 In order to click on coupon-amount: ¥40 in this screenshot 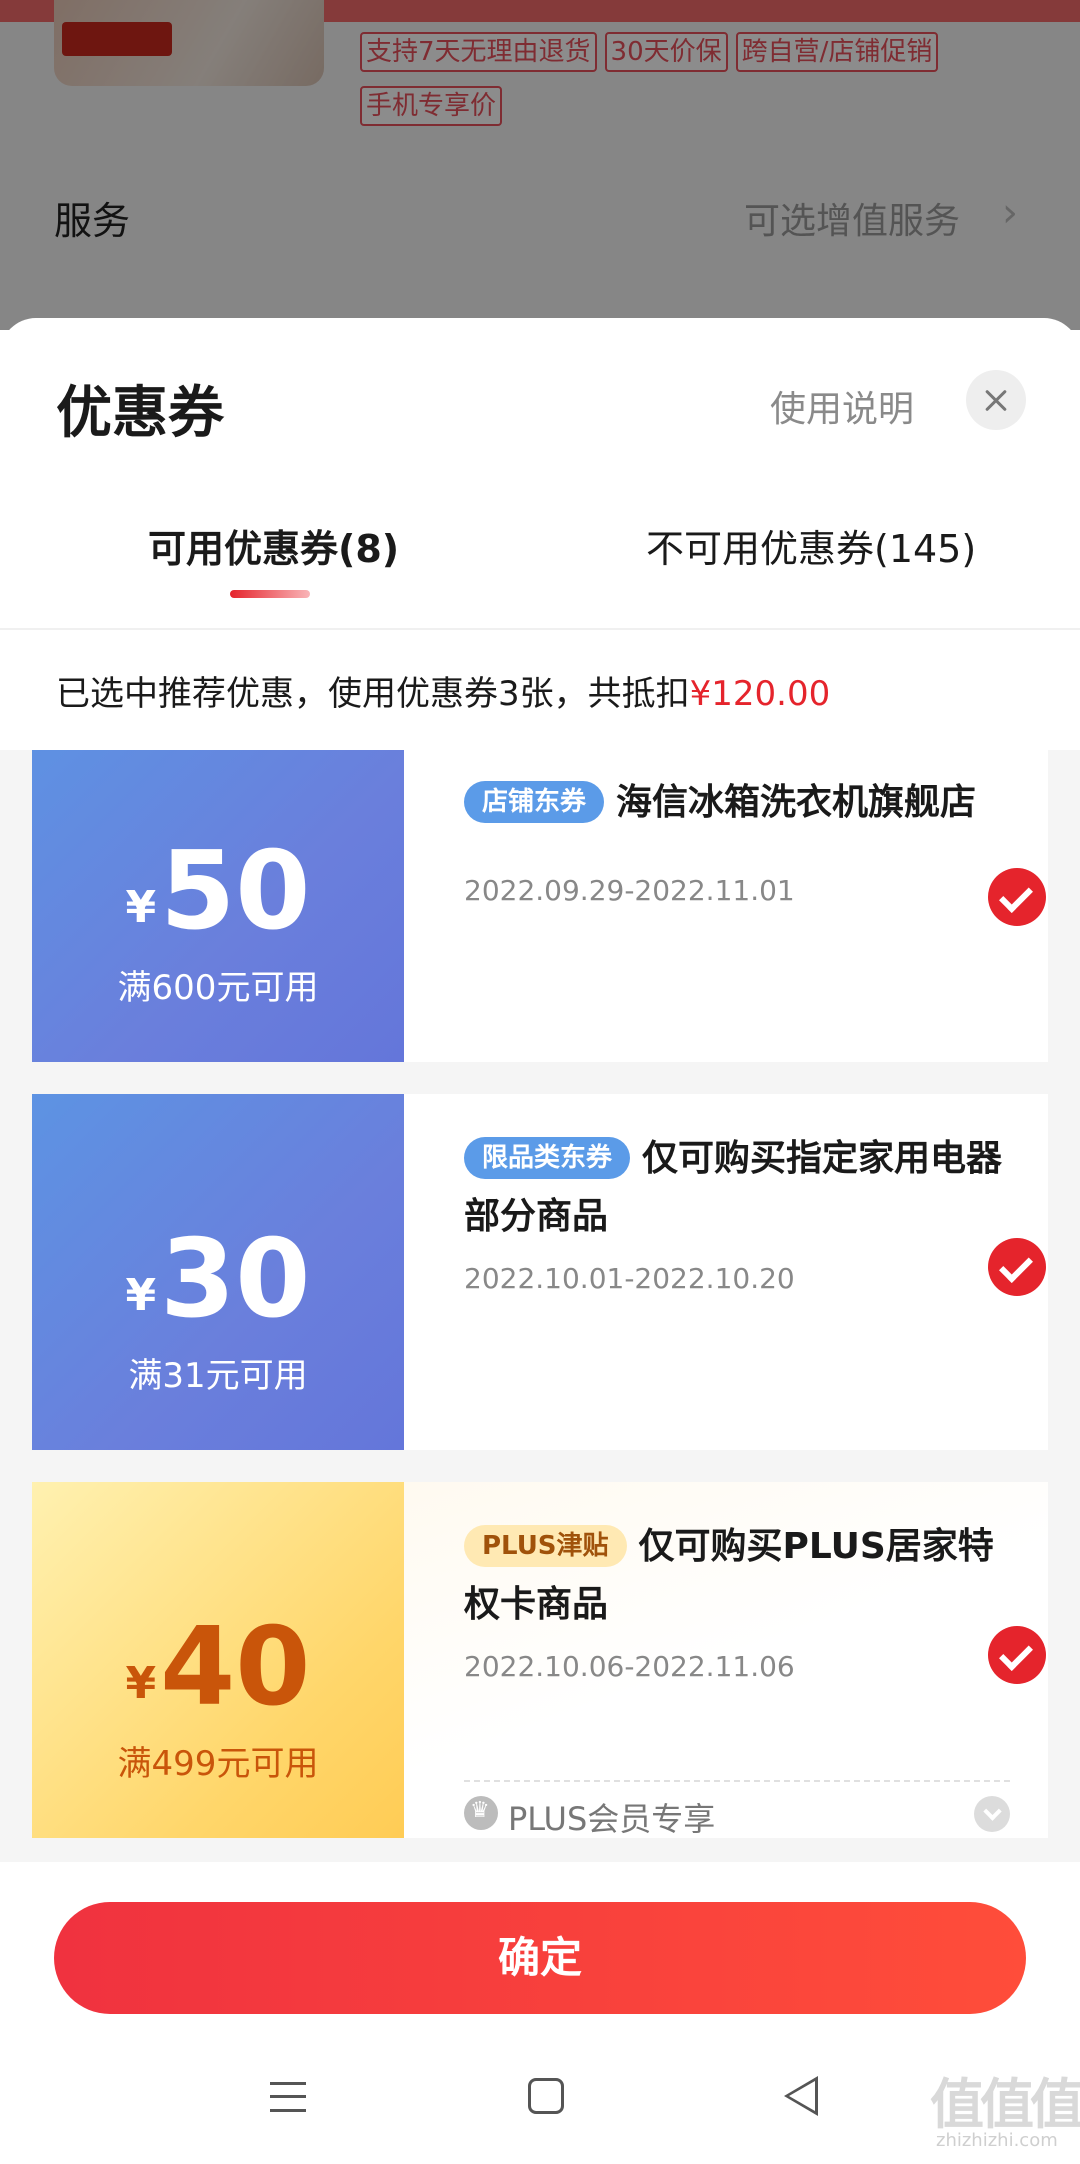, I will do `click(218, 1668)`.